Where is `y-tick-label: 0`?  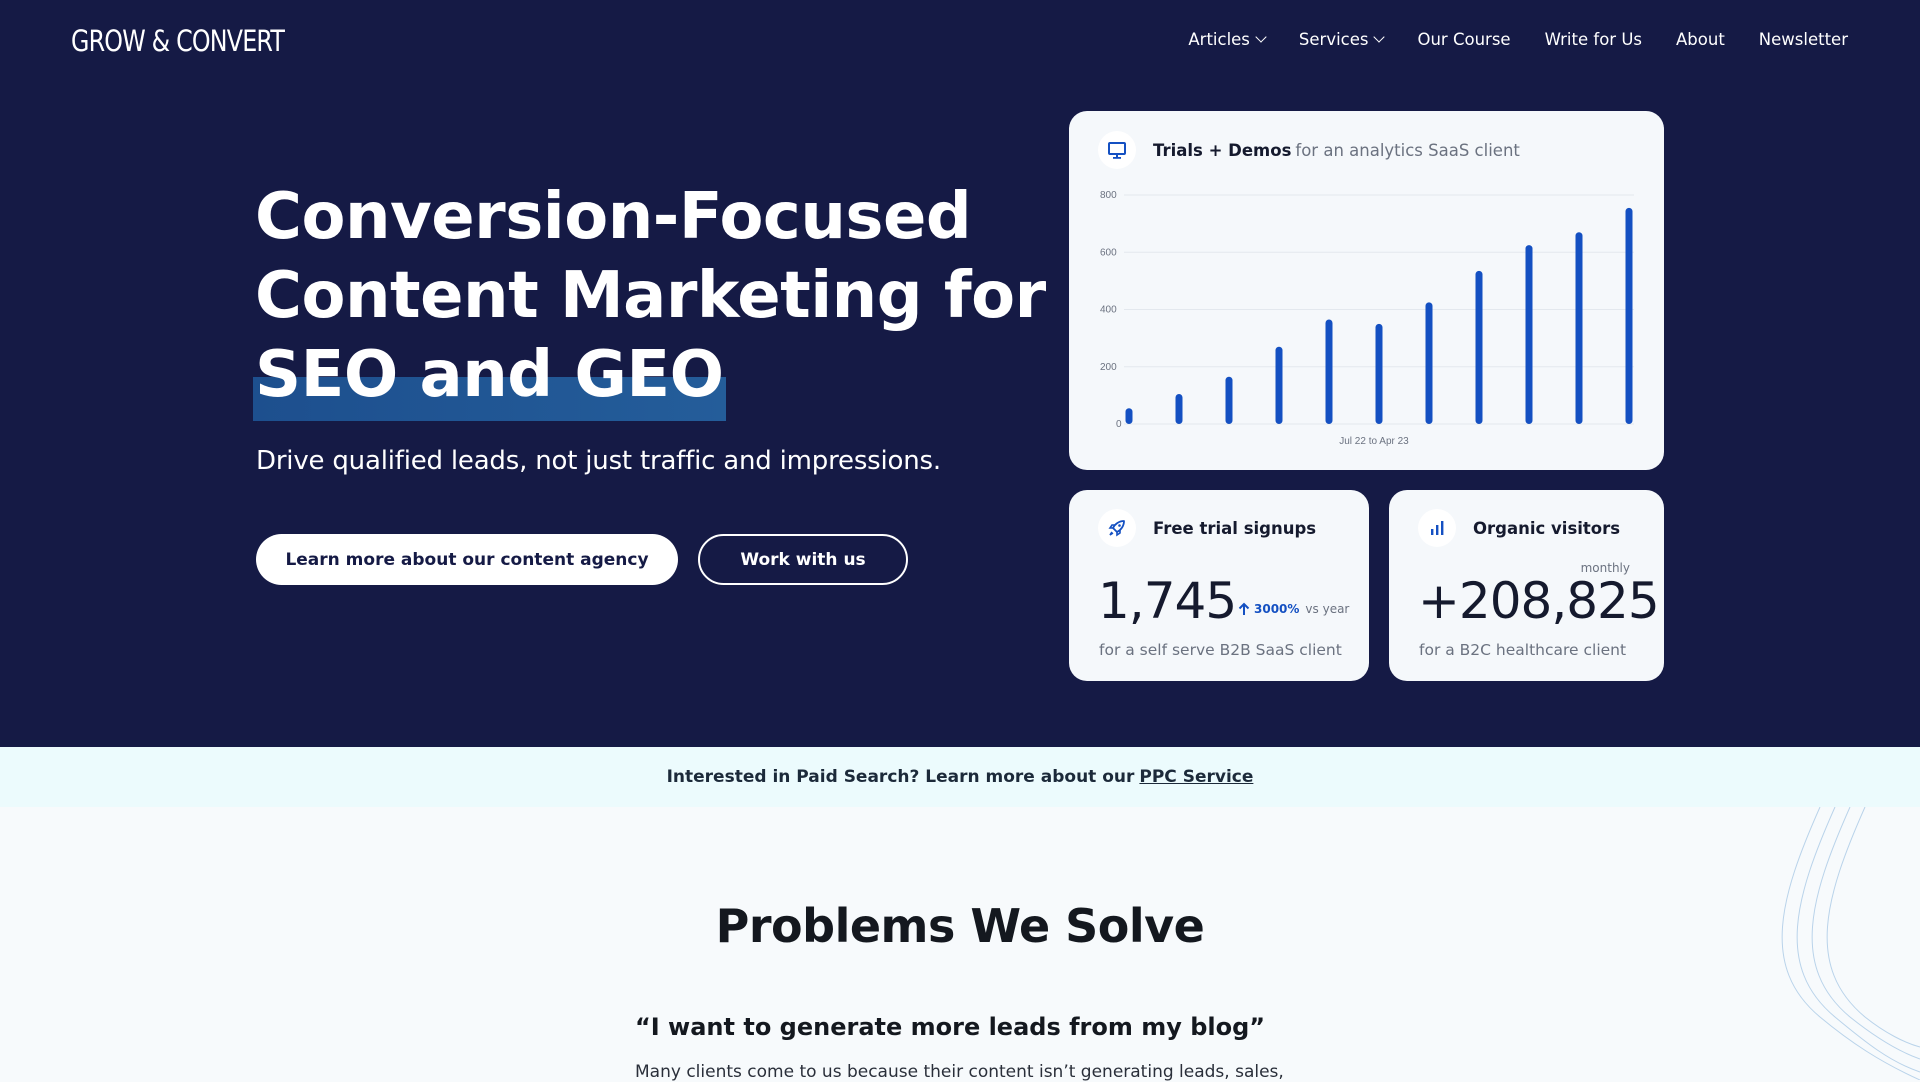 y-tick-label: 0 is located at coordinates (1119, 424).